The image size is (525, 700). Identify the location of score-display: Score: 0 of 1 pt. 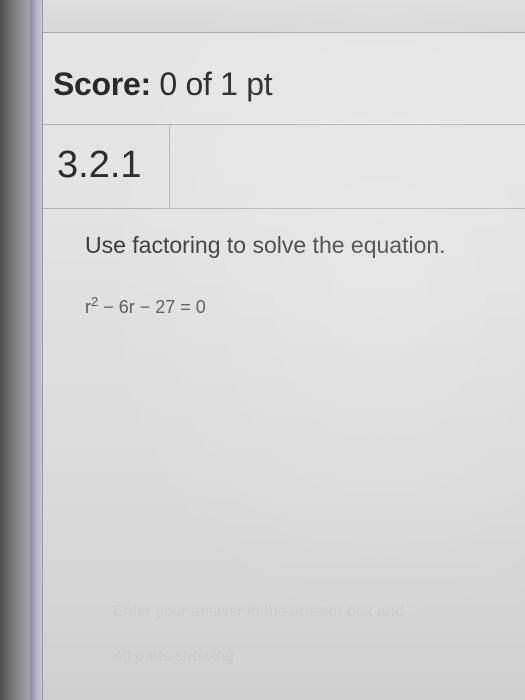
(163, 84).